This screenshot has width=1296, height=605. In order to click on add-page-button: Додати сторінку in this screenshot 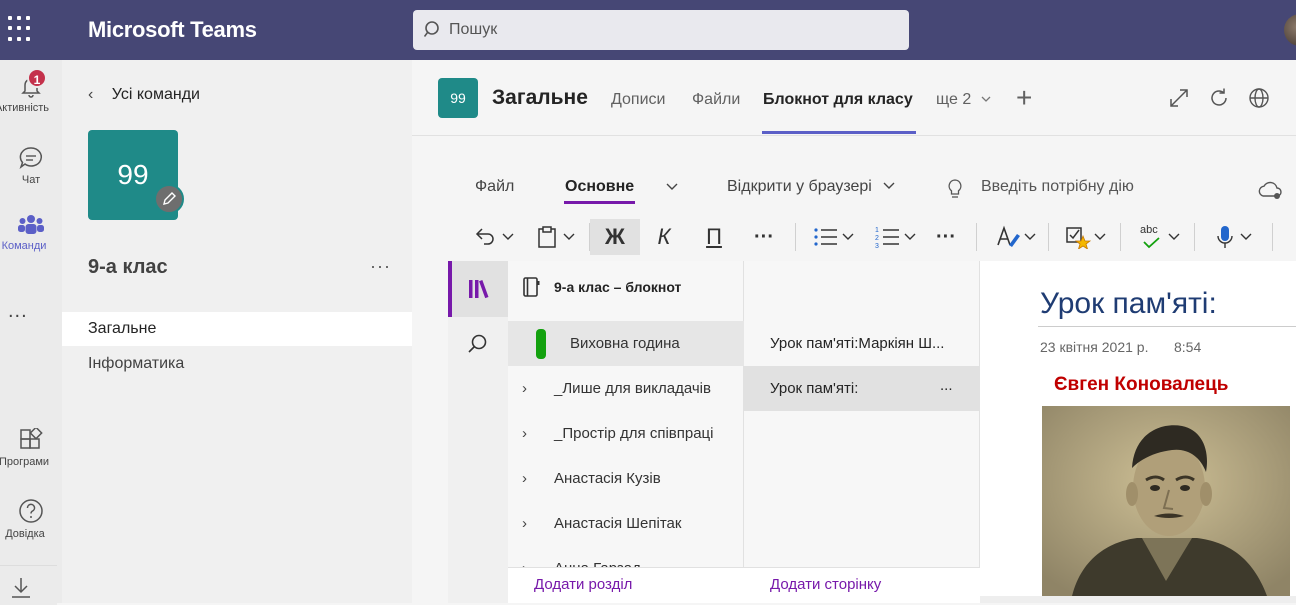, I will do `click(862, 585)`.